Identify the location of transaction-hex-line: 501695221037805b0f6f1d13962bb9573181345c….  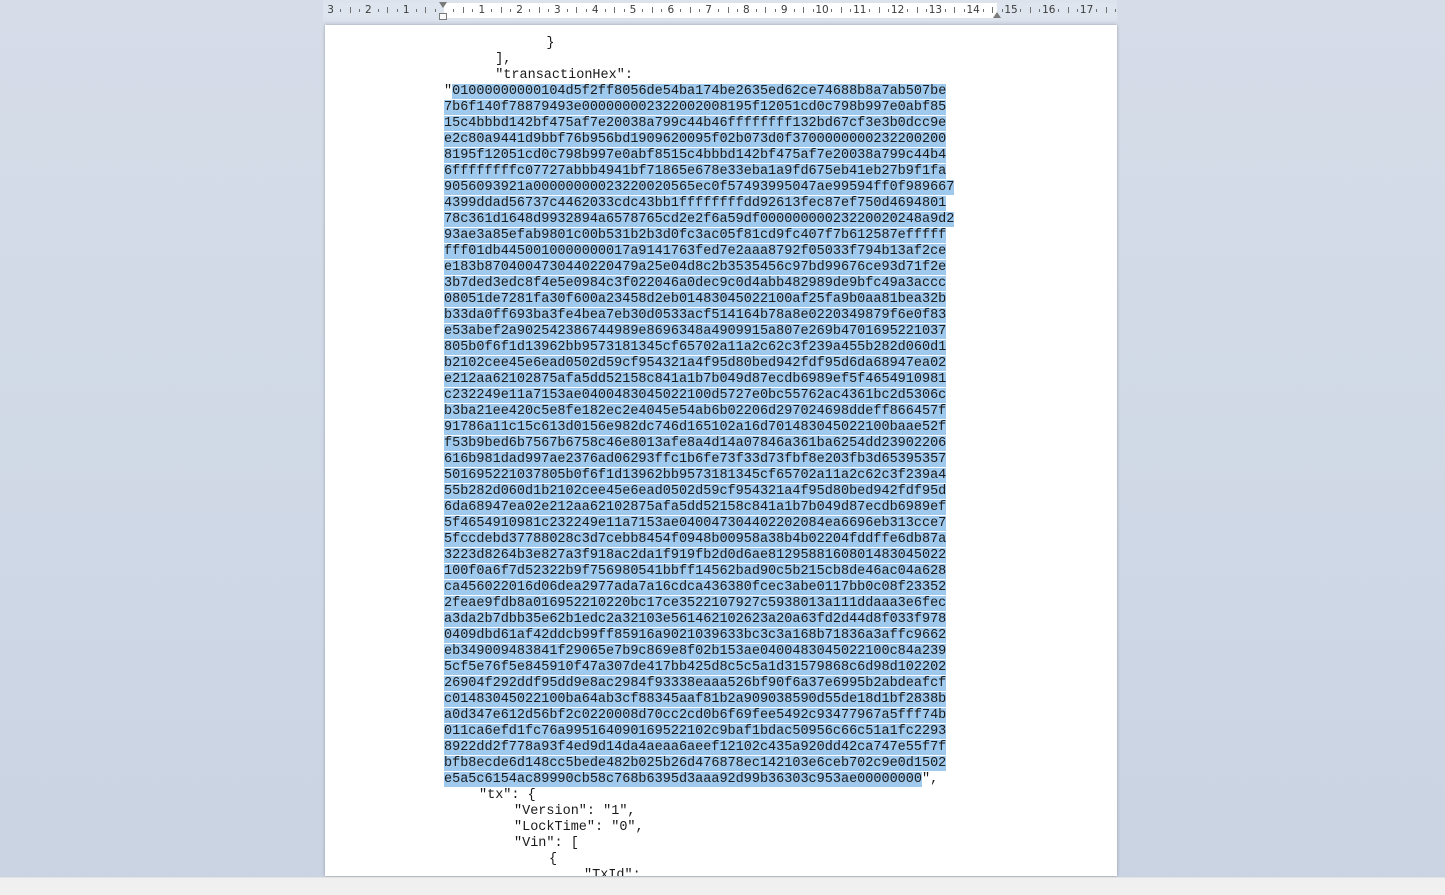
(699, 476).